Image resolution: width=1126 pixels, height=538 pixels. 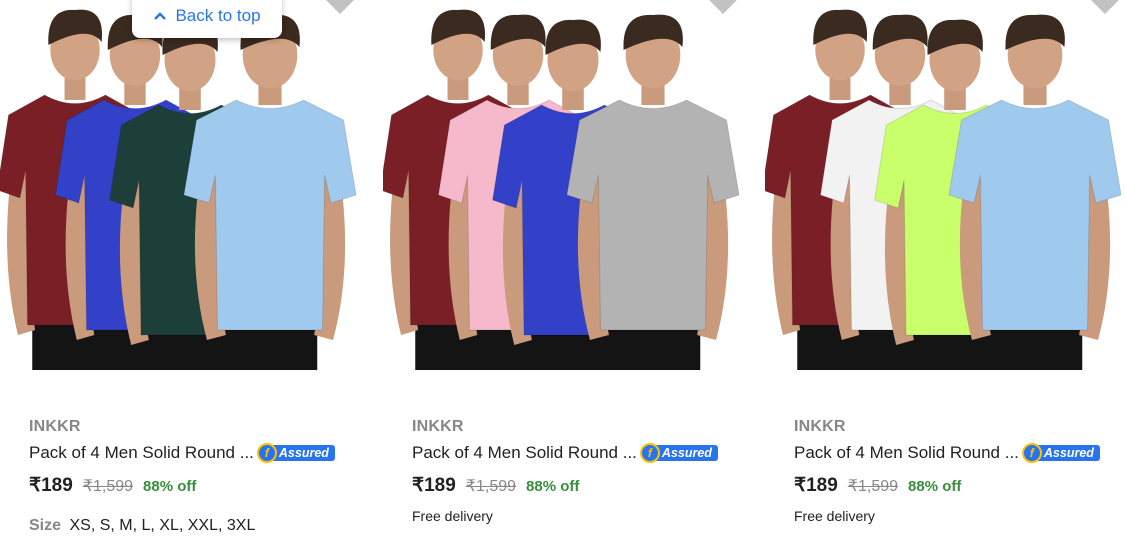 I want to click on size-label: Size, so click(x=45, y=525).